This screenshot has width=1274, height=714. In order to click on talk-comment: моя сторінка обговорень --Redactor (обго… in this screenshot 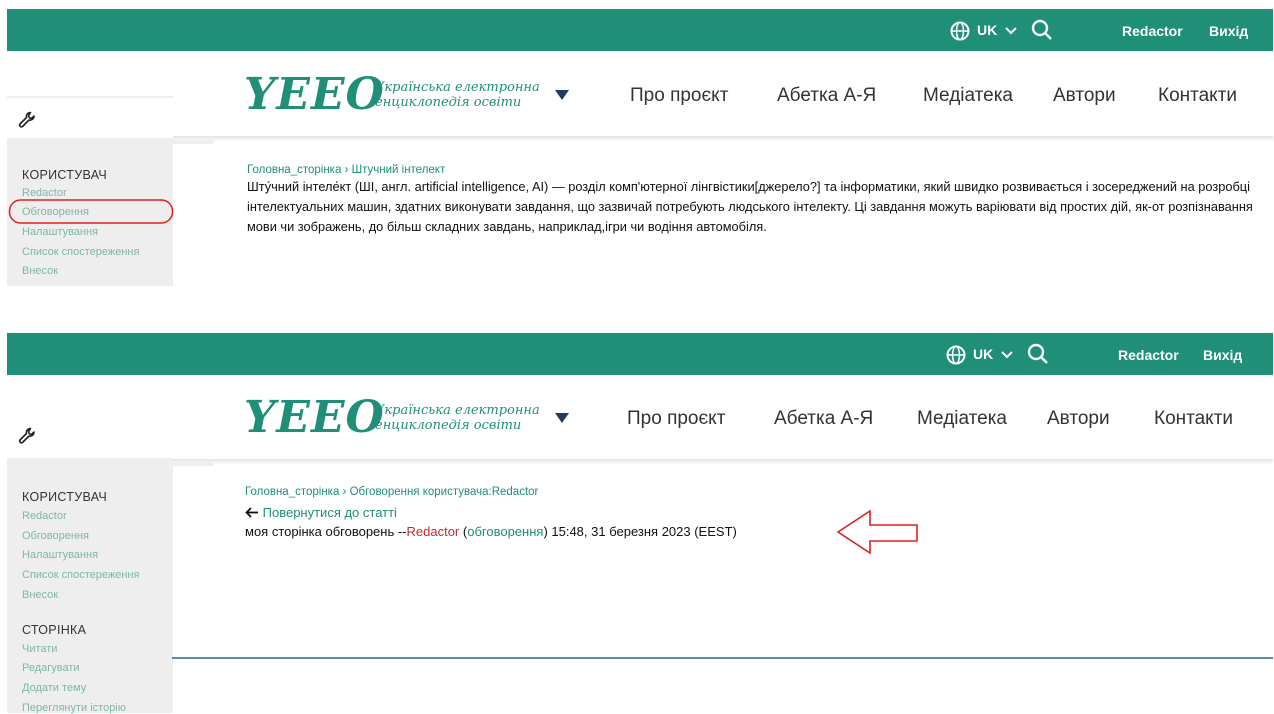, I will do `click(491, 531)`.